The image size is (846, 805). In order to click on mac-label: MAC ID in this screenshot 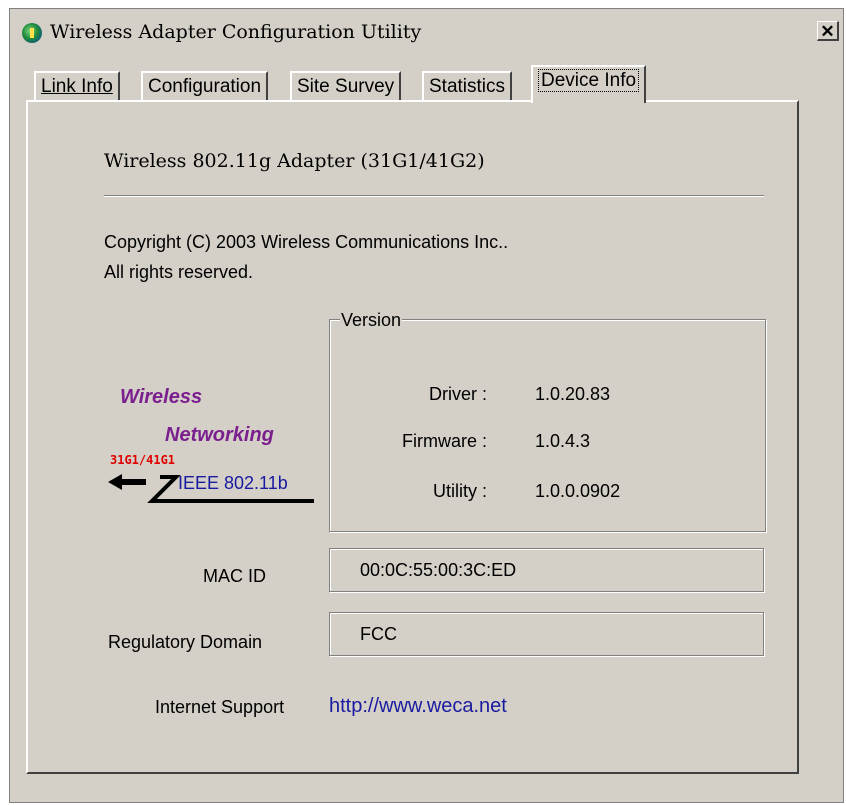, I will do `click(234, 576)`.